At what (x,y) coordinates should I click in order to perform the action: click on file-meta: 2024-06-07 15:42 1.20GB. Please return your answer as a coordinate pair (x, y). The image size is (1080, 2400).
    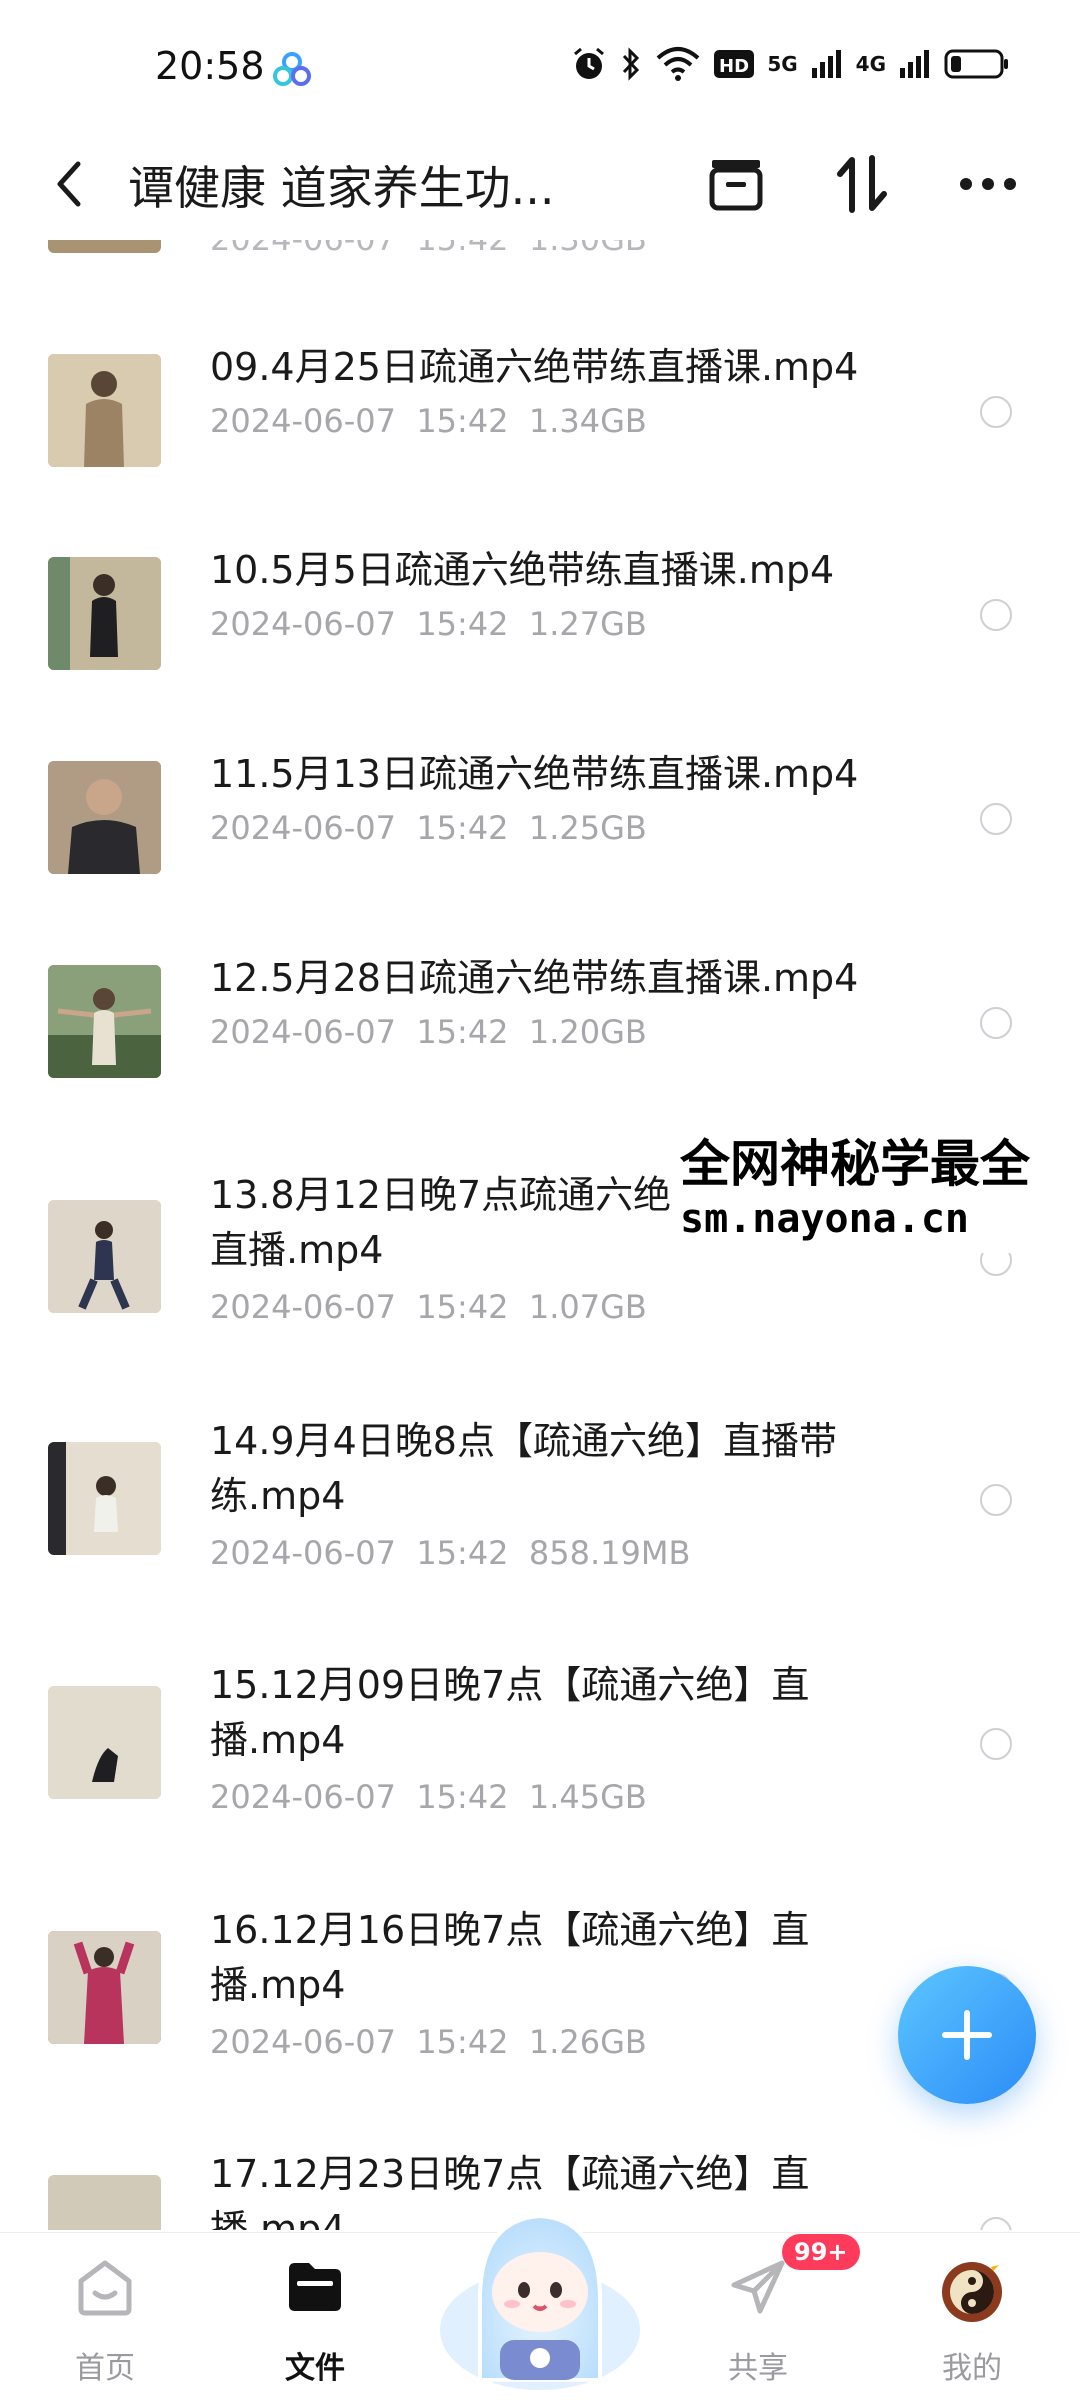
    Looking at the image, I should click on (428, 1032).